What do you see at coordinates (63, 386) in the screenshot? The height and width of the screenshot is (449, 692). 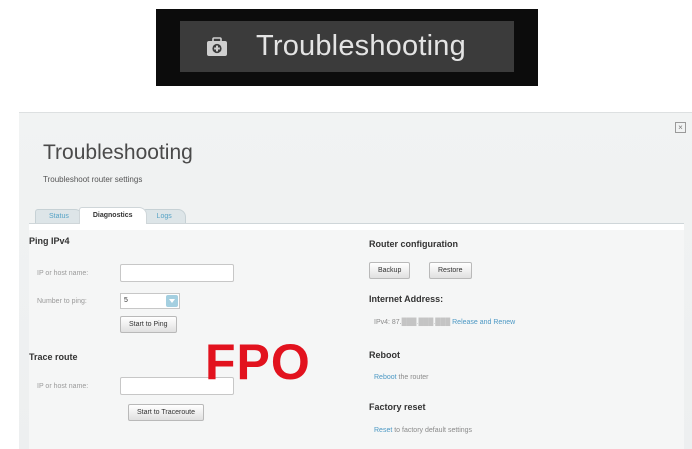 I see `trace-host-label: IP or host name:` at bounding box center [63, 386].